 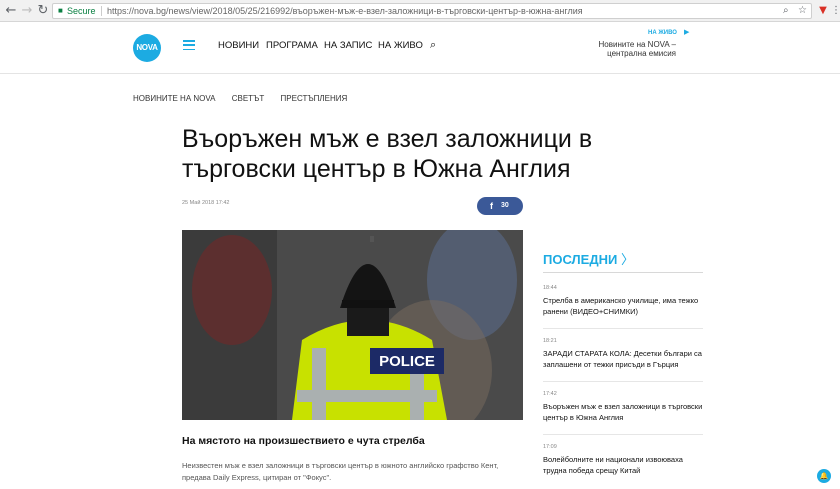 I want to click on omnibox-divider, so click(x=101, y=11).